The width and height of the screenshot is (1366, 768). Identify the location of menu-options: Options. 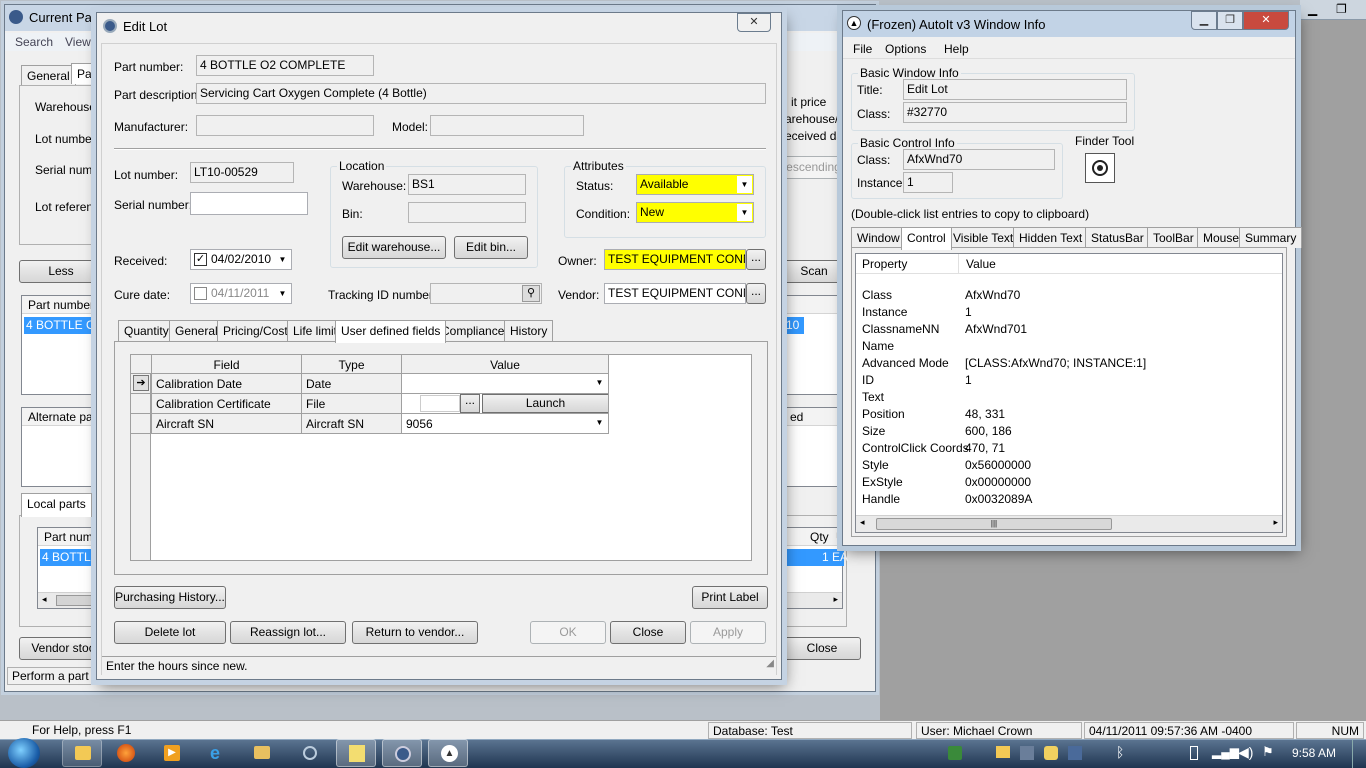
(905, 49).